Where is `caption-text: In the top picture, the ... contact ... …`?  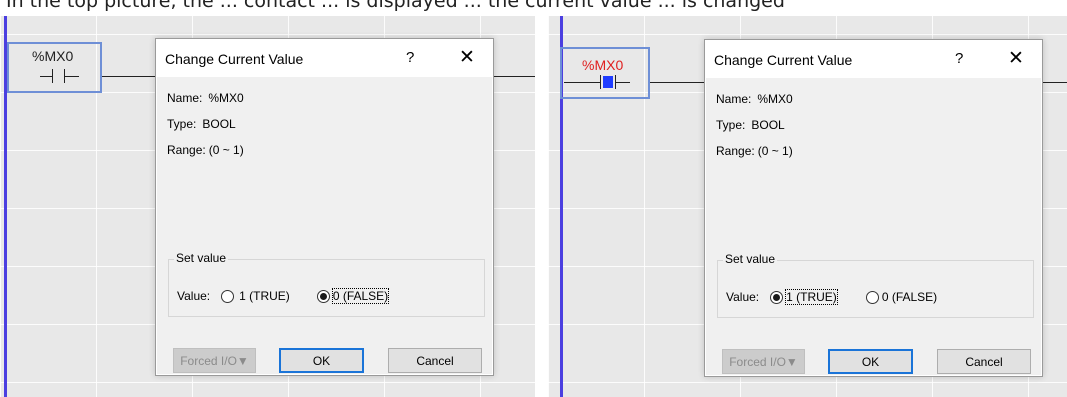
caption-text: In the top picture, the ... contact ... … is located at coordinates (395, 6).